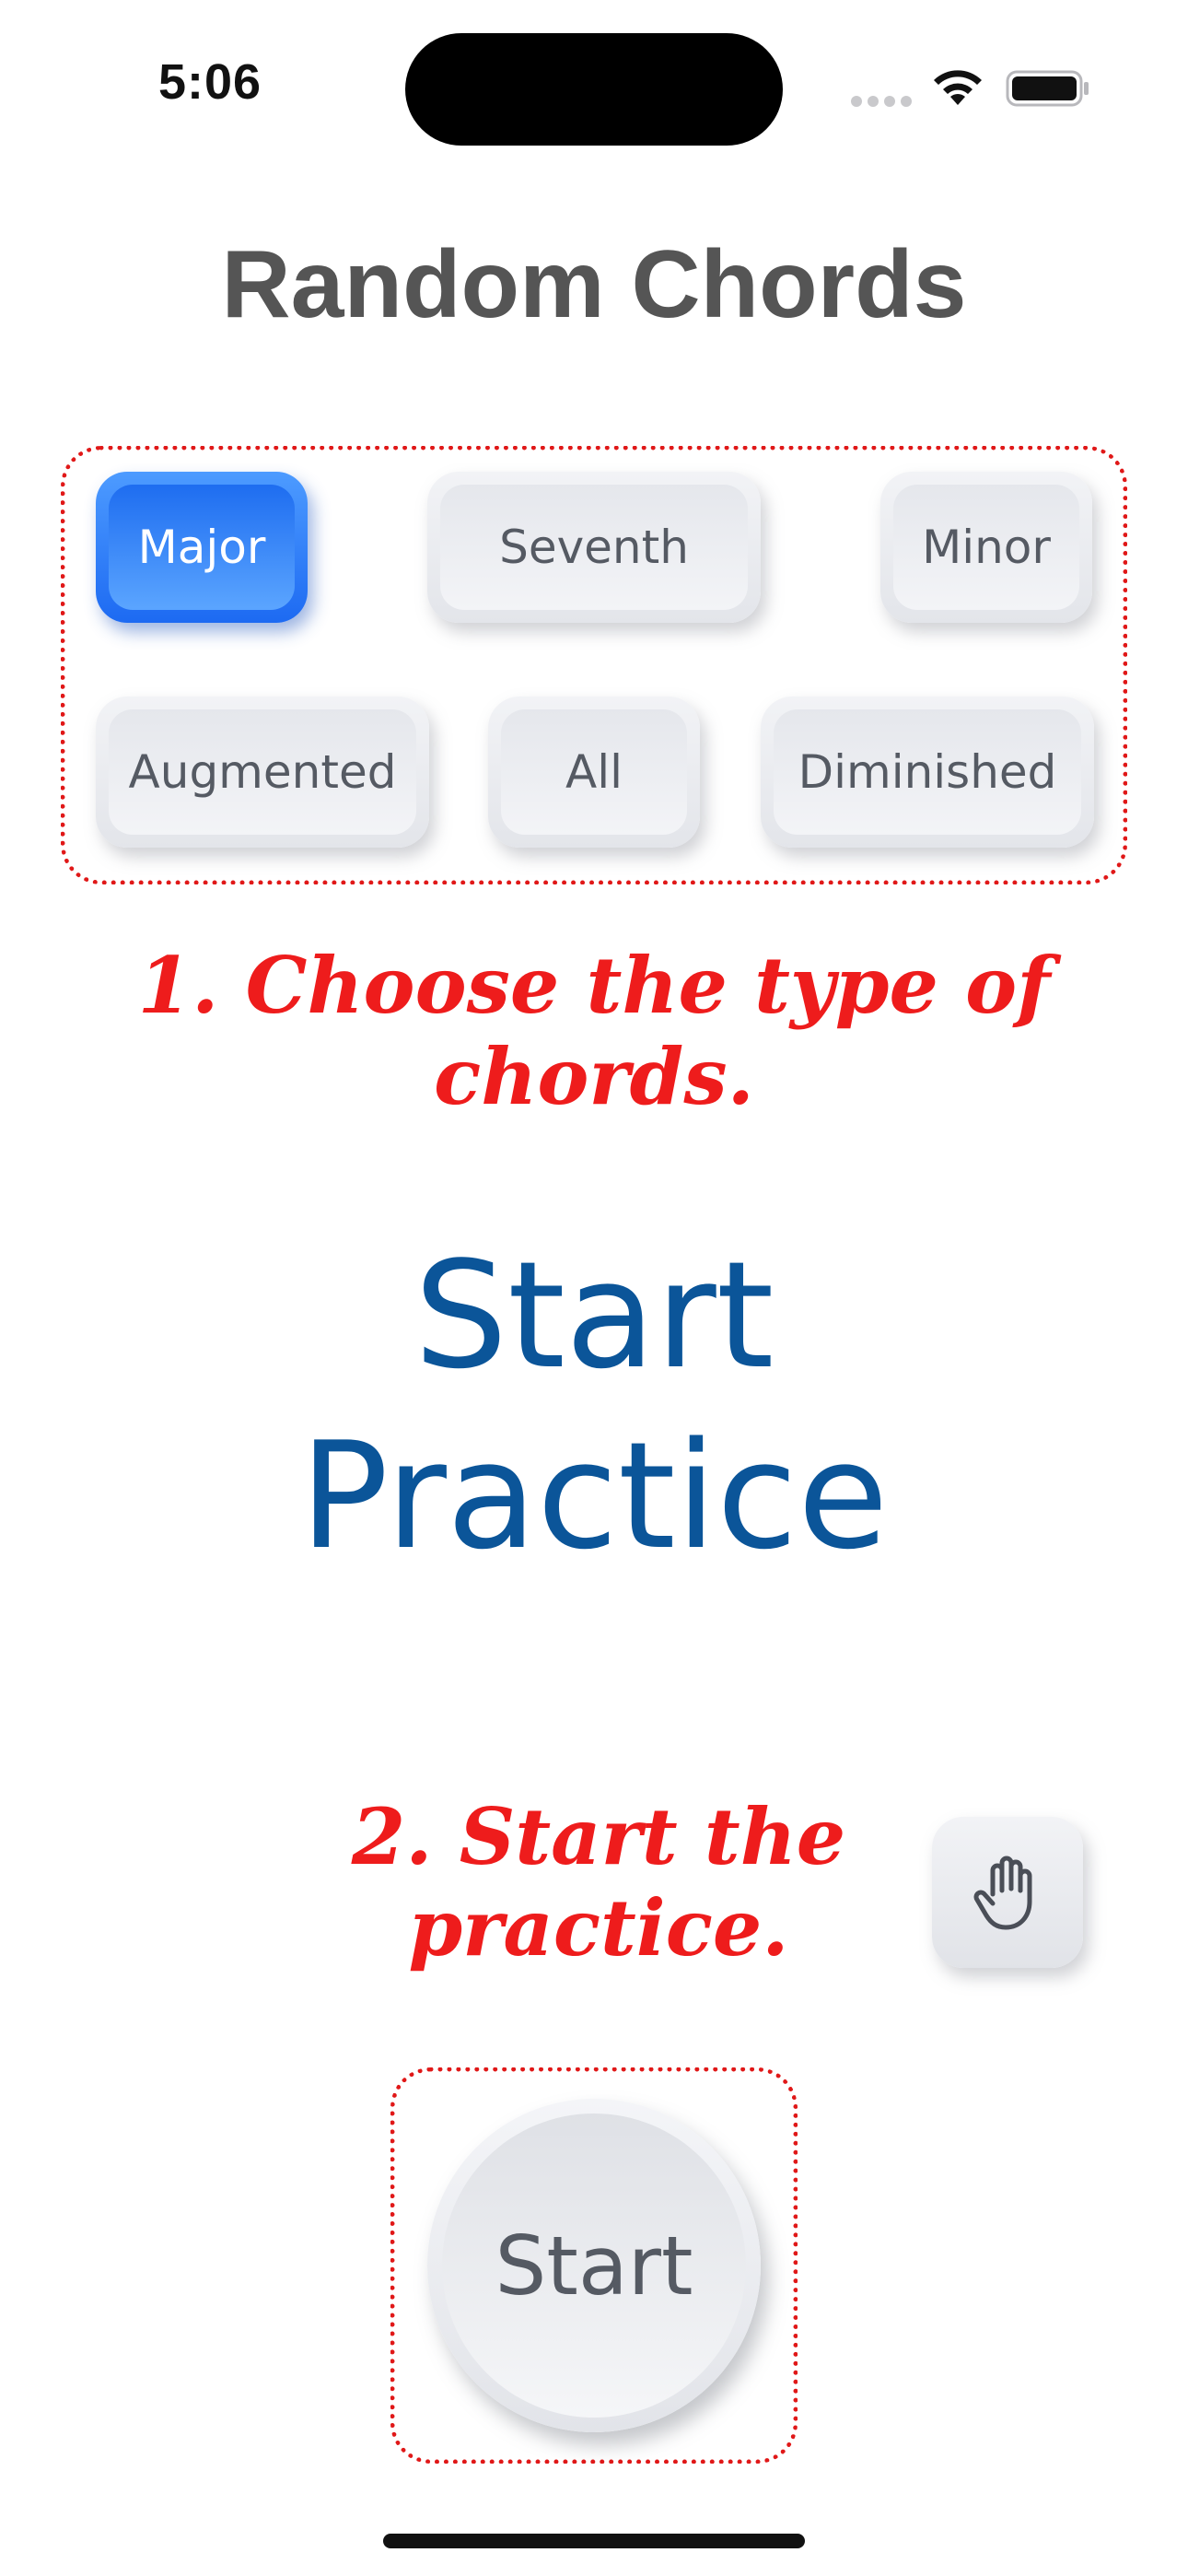  I want to click on start-button-label: Start, so click(594, 2265).